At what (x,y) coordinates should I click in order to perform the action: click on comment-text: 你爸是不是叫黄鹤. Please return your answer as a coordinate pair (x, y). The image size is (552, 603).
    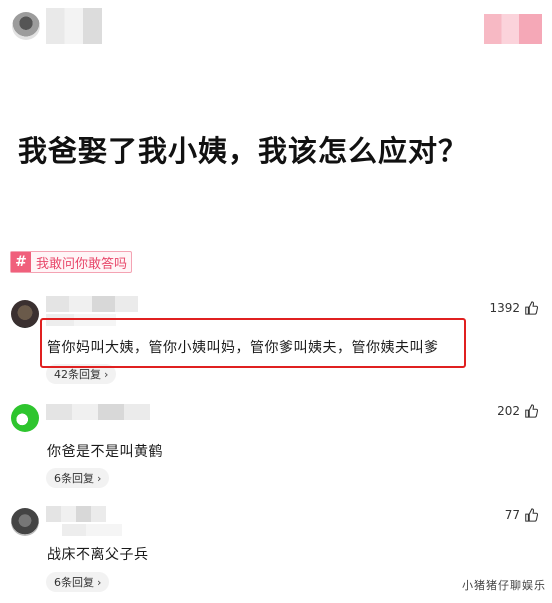
    Looking at the image, I should click on (105, 452).